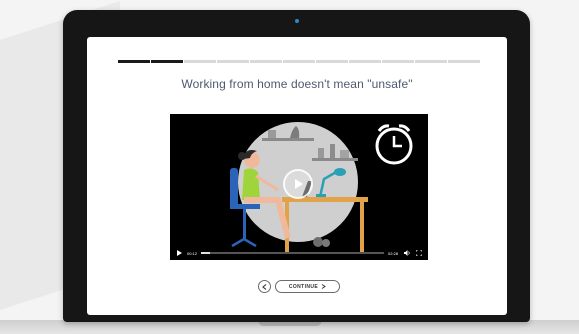  What do you see at coordinates (242, 156) in the screenshot?
I see `person-hair-bun` at bounding box center [242, 156].